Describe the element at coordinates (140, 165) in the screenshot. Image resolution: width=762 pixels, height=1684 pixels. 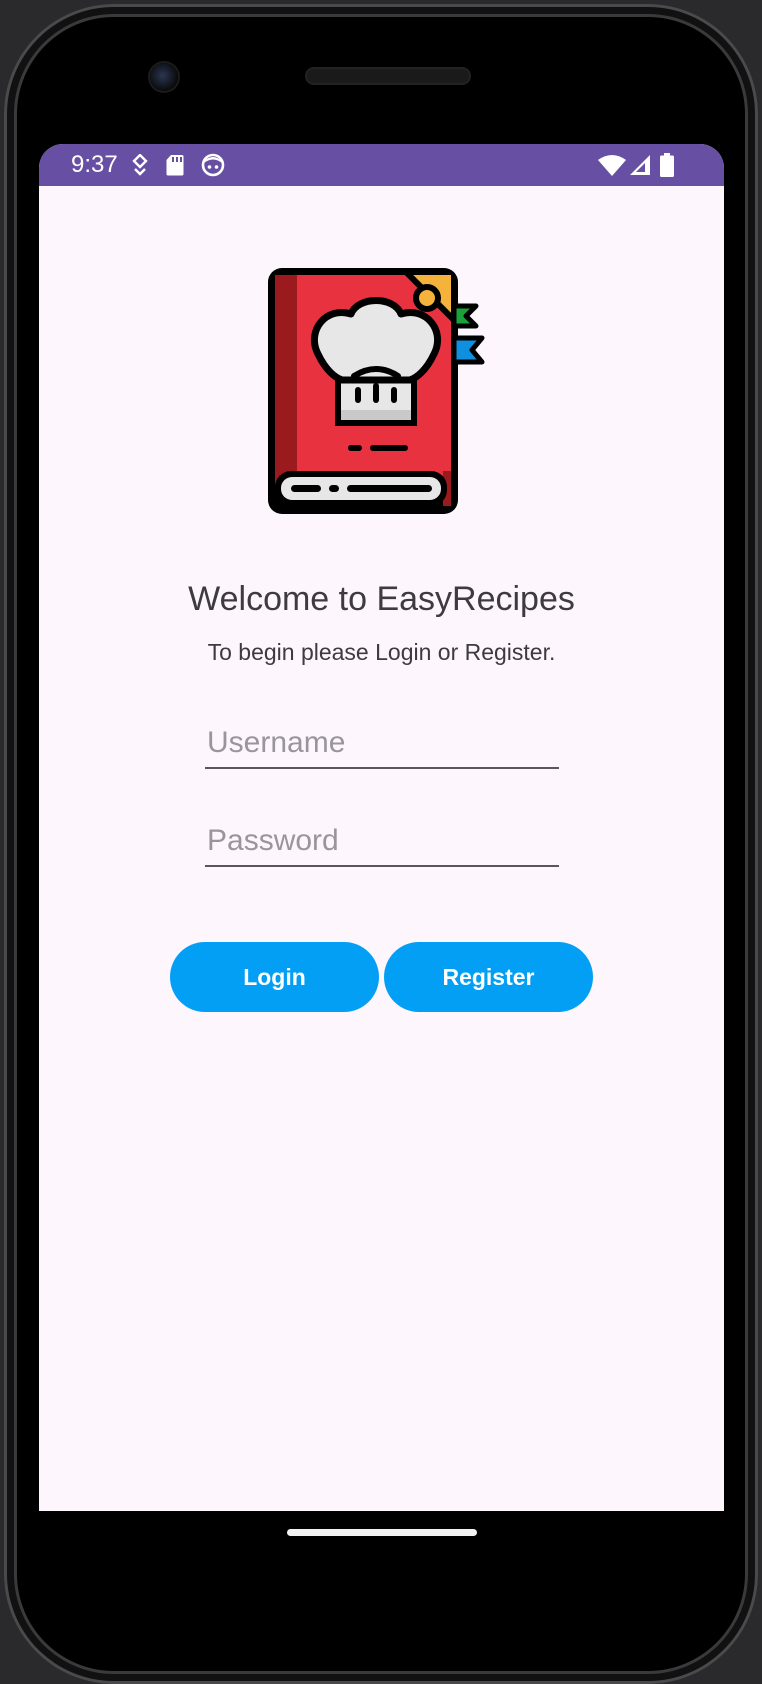
I see `location-icon` at that location.